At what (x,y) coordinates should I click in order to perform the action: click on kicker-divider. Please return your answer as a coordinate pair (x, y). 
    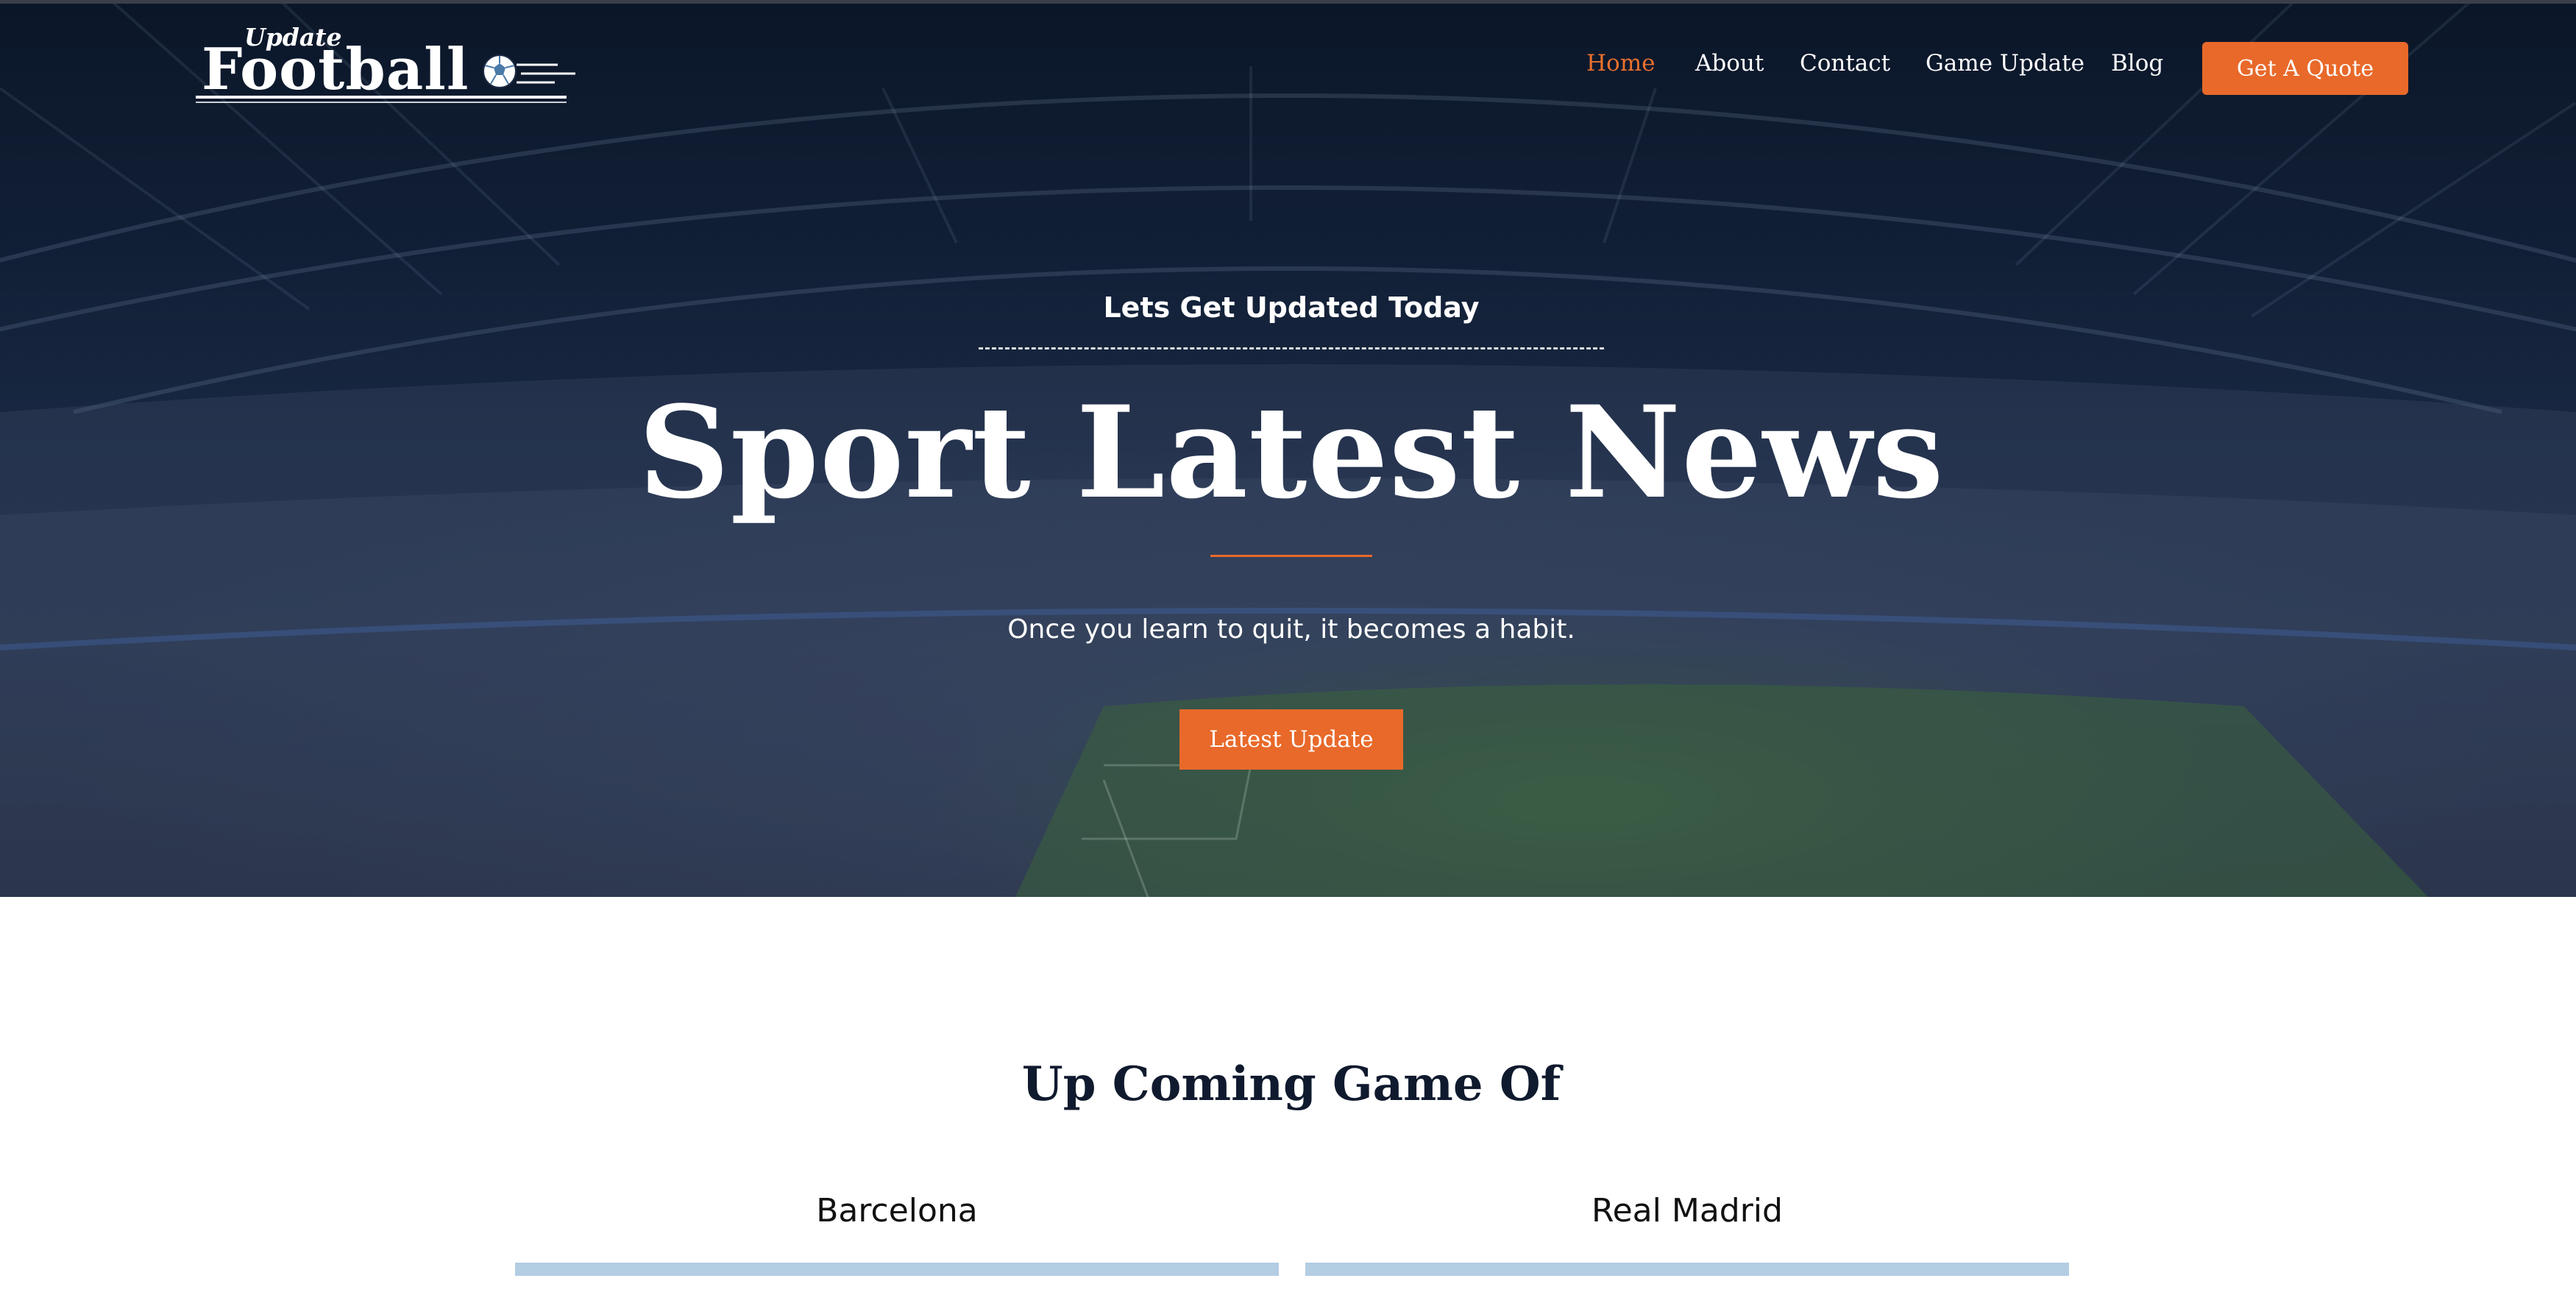
    Looking at the image, I should click on (1291, 348).